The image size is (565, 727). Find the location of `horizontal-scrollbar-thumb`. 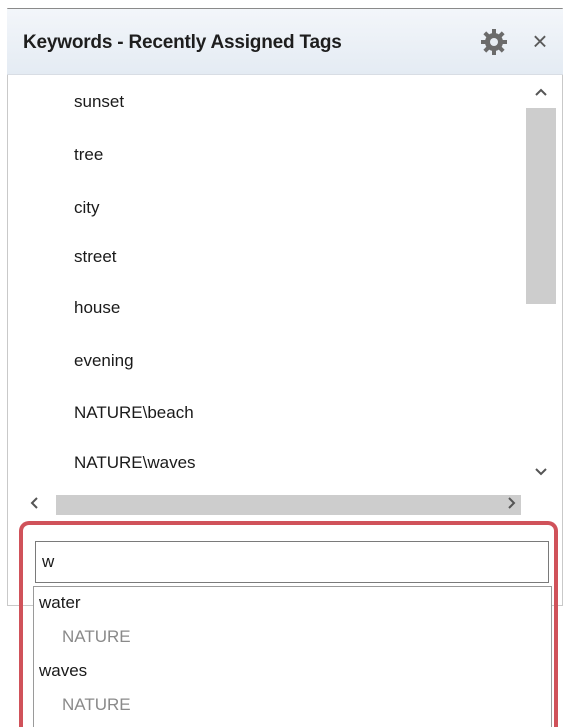

horizontal-scrollbar-thumb is located at coordinates (288, 505).